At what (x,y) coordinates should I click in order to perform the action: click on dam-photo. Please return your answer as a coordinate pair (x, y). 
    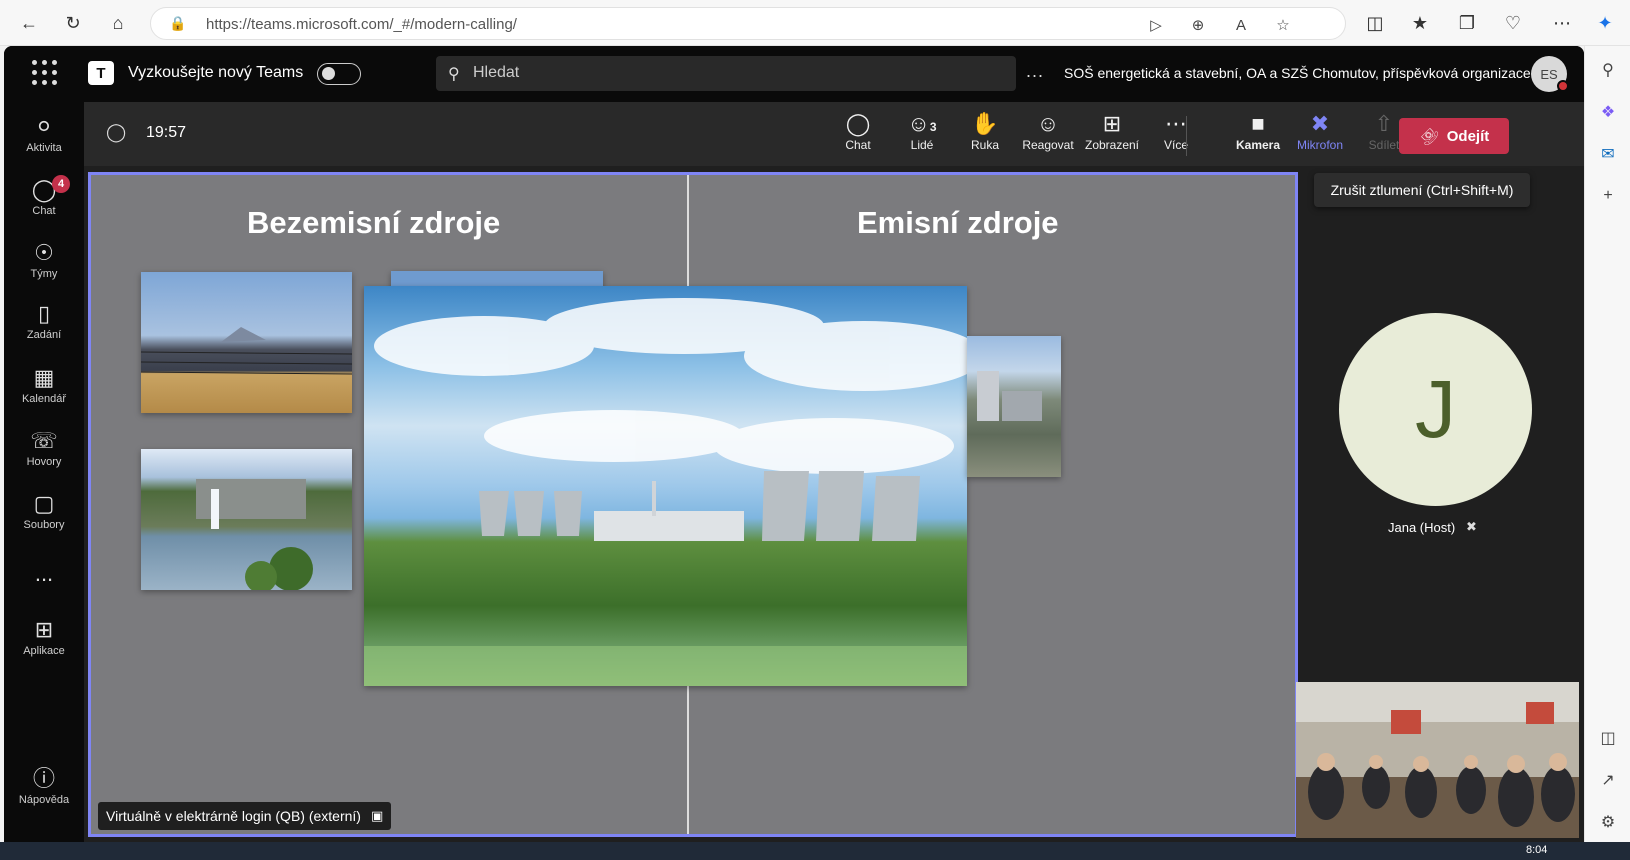
    Looking at the image, I should click on (246, 519).